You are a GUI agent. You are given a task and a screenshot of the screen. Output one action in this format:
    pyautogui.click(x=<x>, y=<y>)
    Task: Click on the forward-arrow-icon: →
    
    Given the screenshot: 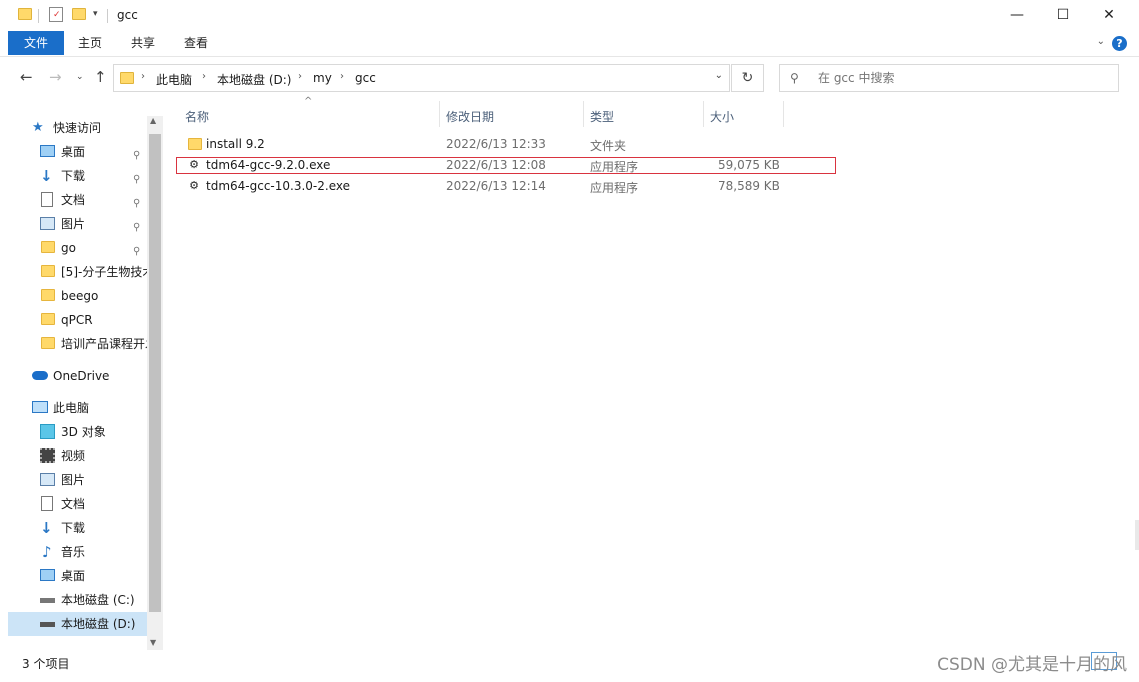 What is the action you would take?
    pyautogui.click(x=55, y=77)
    